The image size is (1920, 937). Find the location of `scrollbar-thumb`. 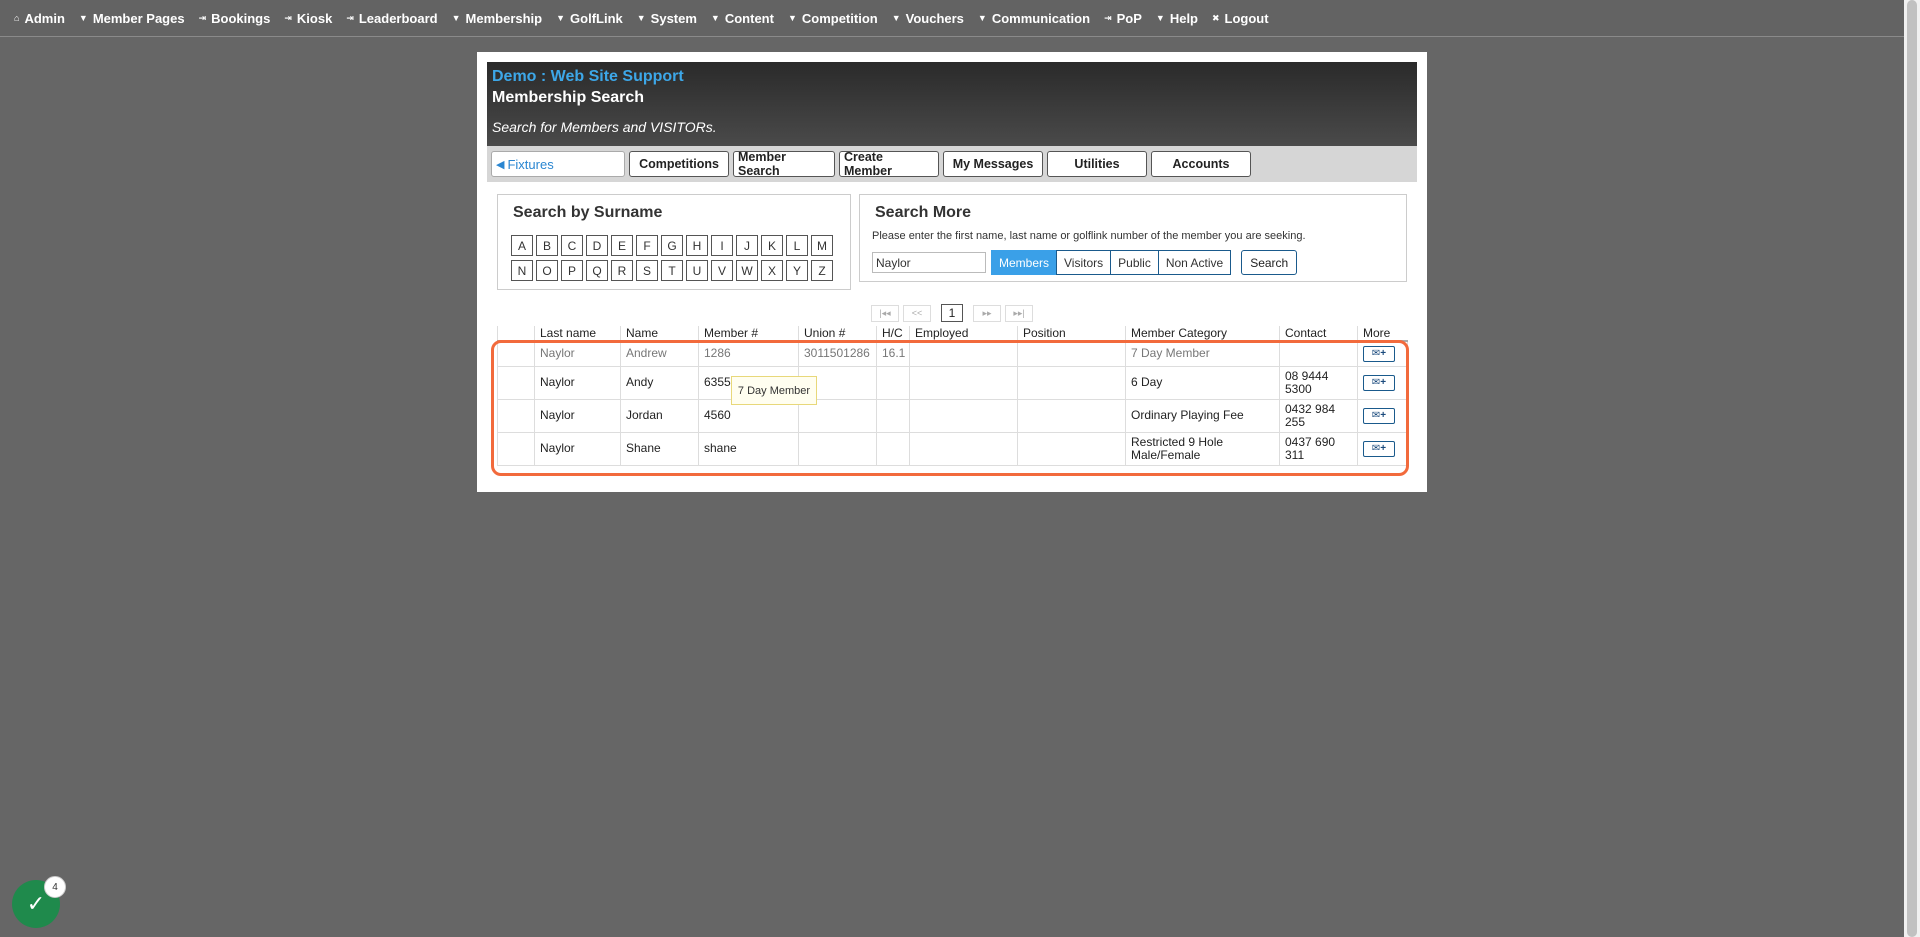

scrollbar-thumb is located at coordinates (1912, 468).